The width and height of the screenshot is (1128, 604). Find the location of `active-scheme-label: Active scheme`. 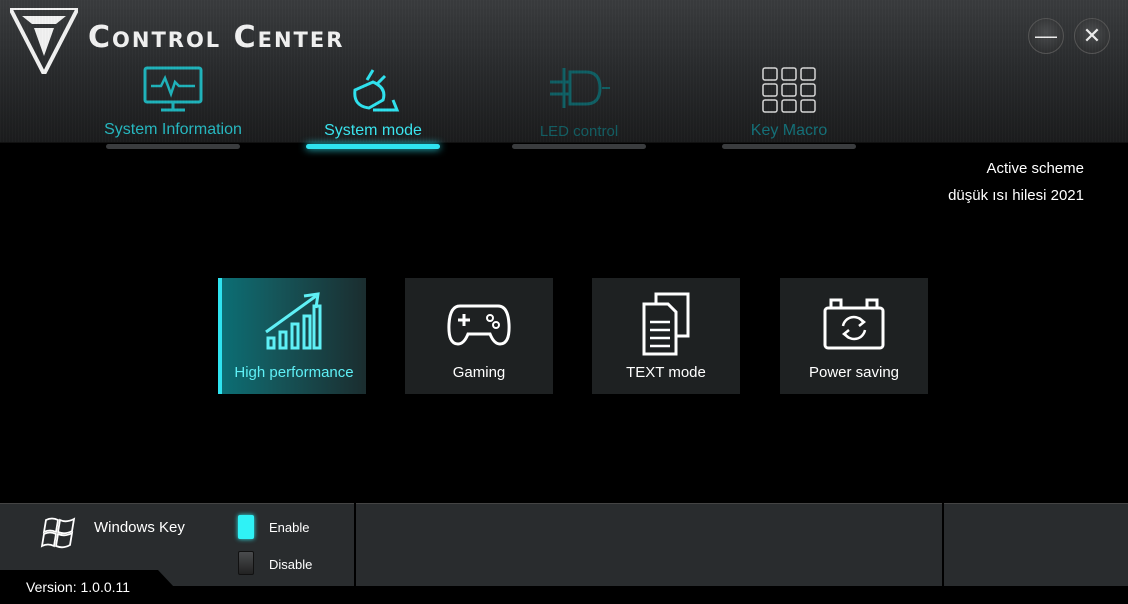

active-scheme-label: Active scheme is located at coordinates (1035, 168).